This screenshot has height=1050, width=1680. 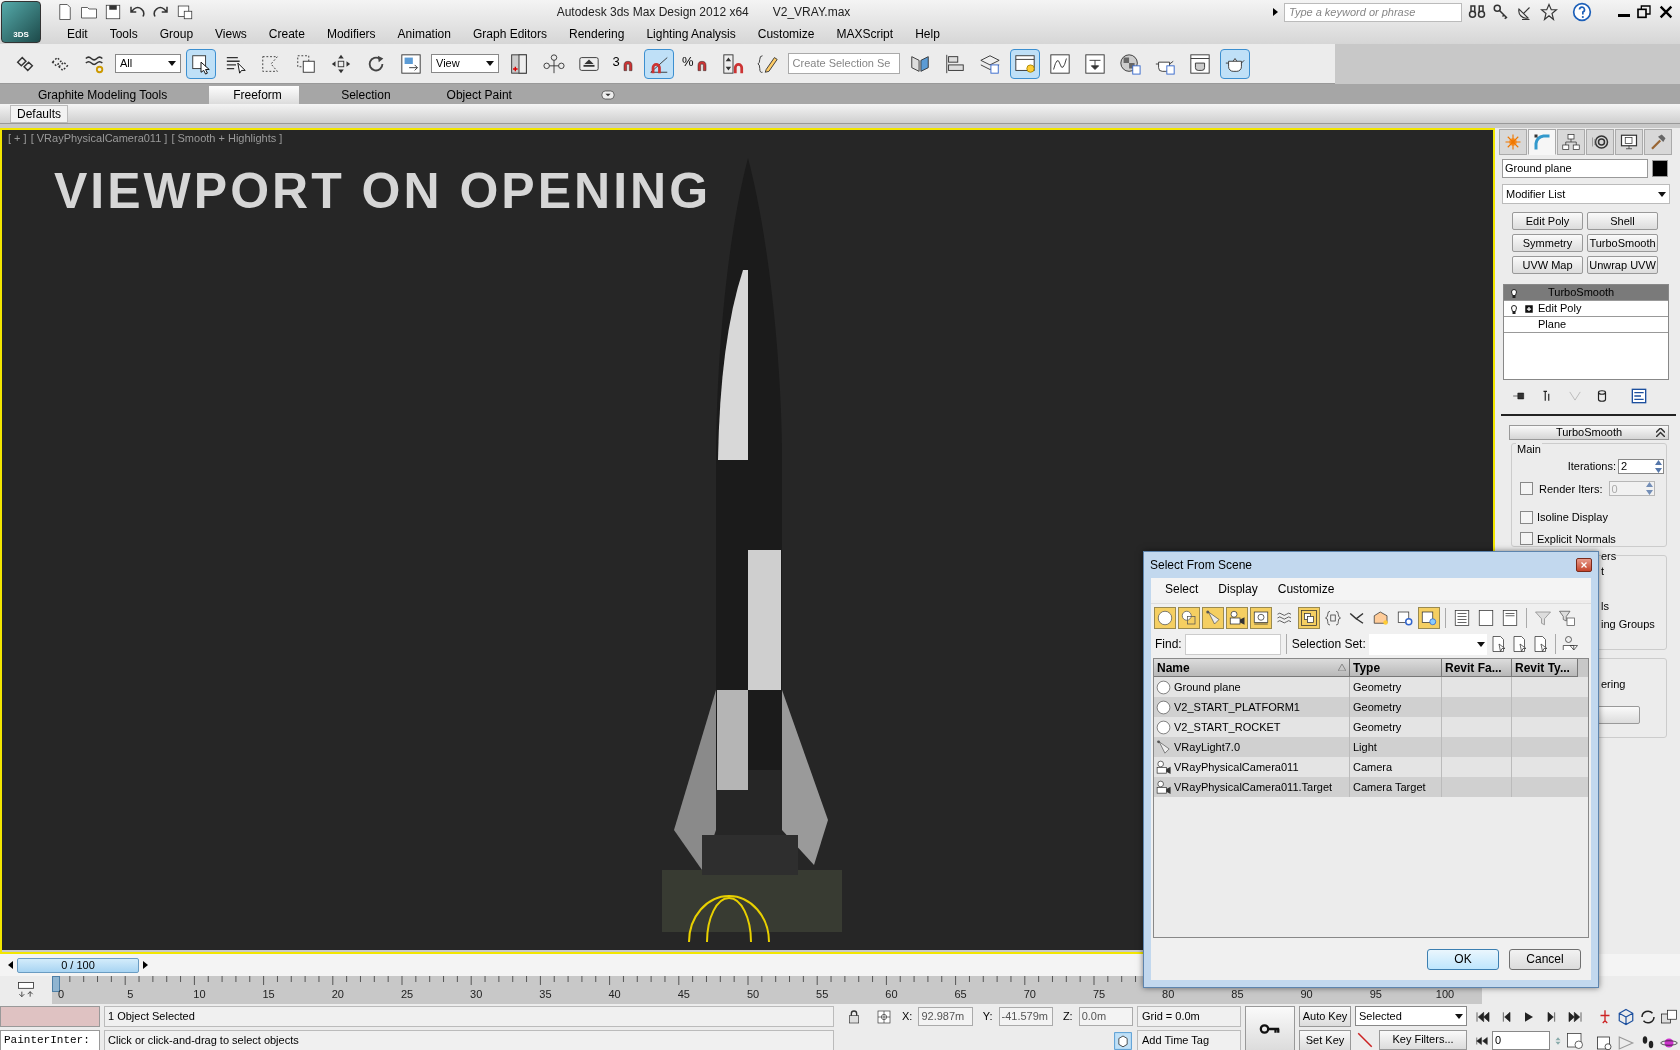 What do you see at coordinates (254, 95) in the screenshot?
I see `ribbon-tab: Freeform` at bounding box center [254, 95].